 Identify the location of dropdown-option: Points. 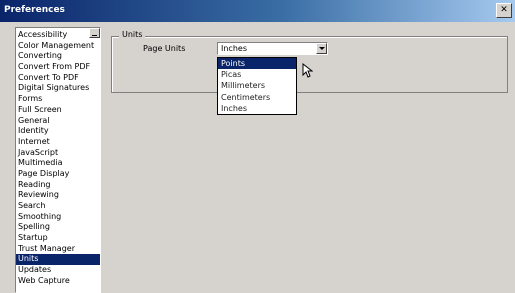
(257, 64).